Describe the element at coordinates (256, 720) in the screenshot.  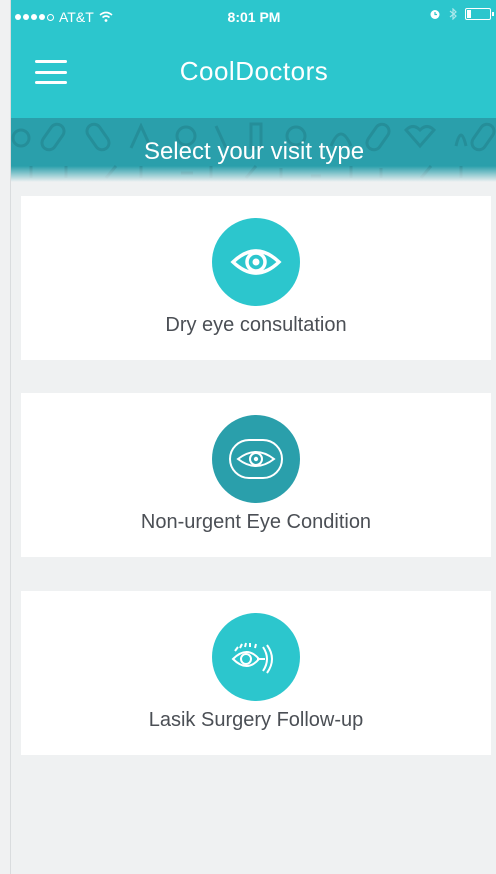
I see `visit-type-label: Lasik Surgery Follow-up` at that location.